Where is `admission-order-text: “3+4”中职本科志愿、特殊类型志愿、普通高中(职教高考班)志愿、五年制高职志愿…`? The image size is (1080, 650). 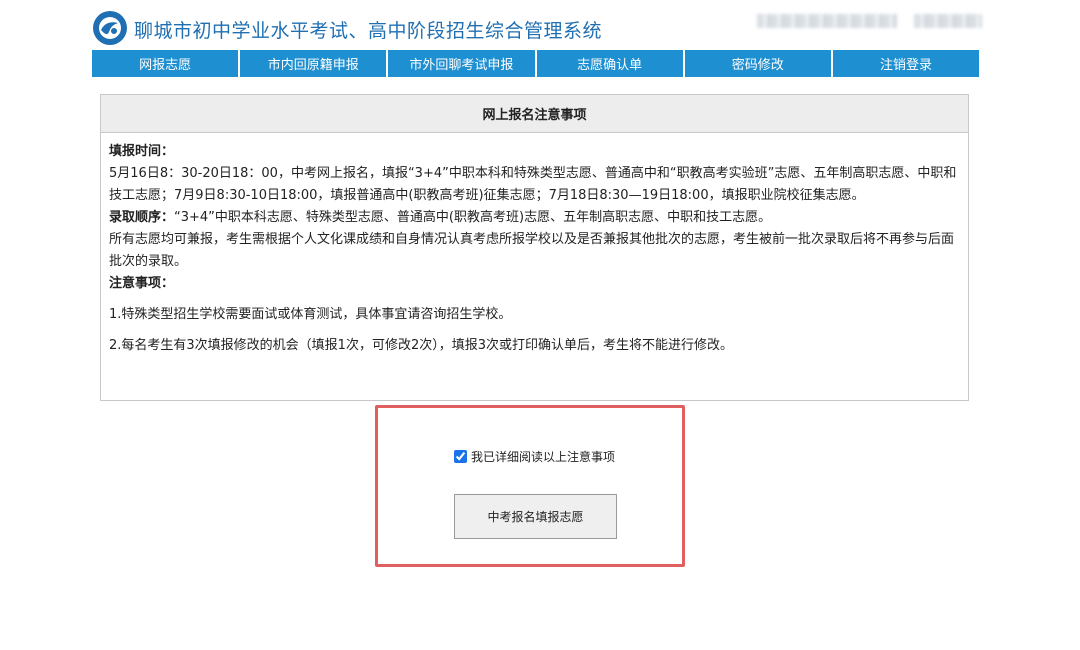
admission-order-text: “3+4”中职本科志愿、特殊类型志愿、普通高中(职教高考班)志愿、五年制高职志愿… is located at coordinates (473, 217).